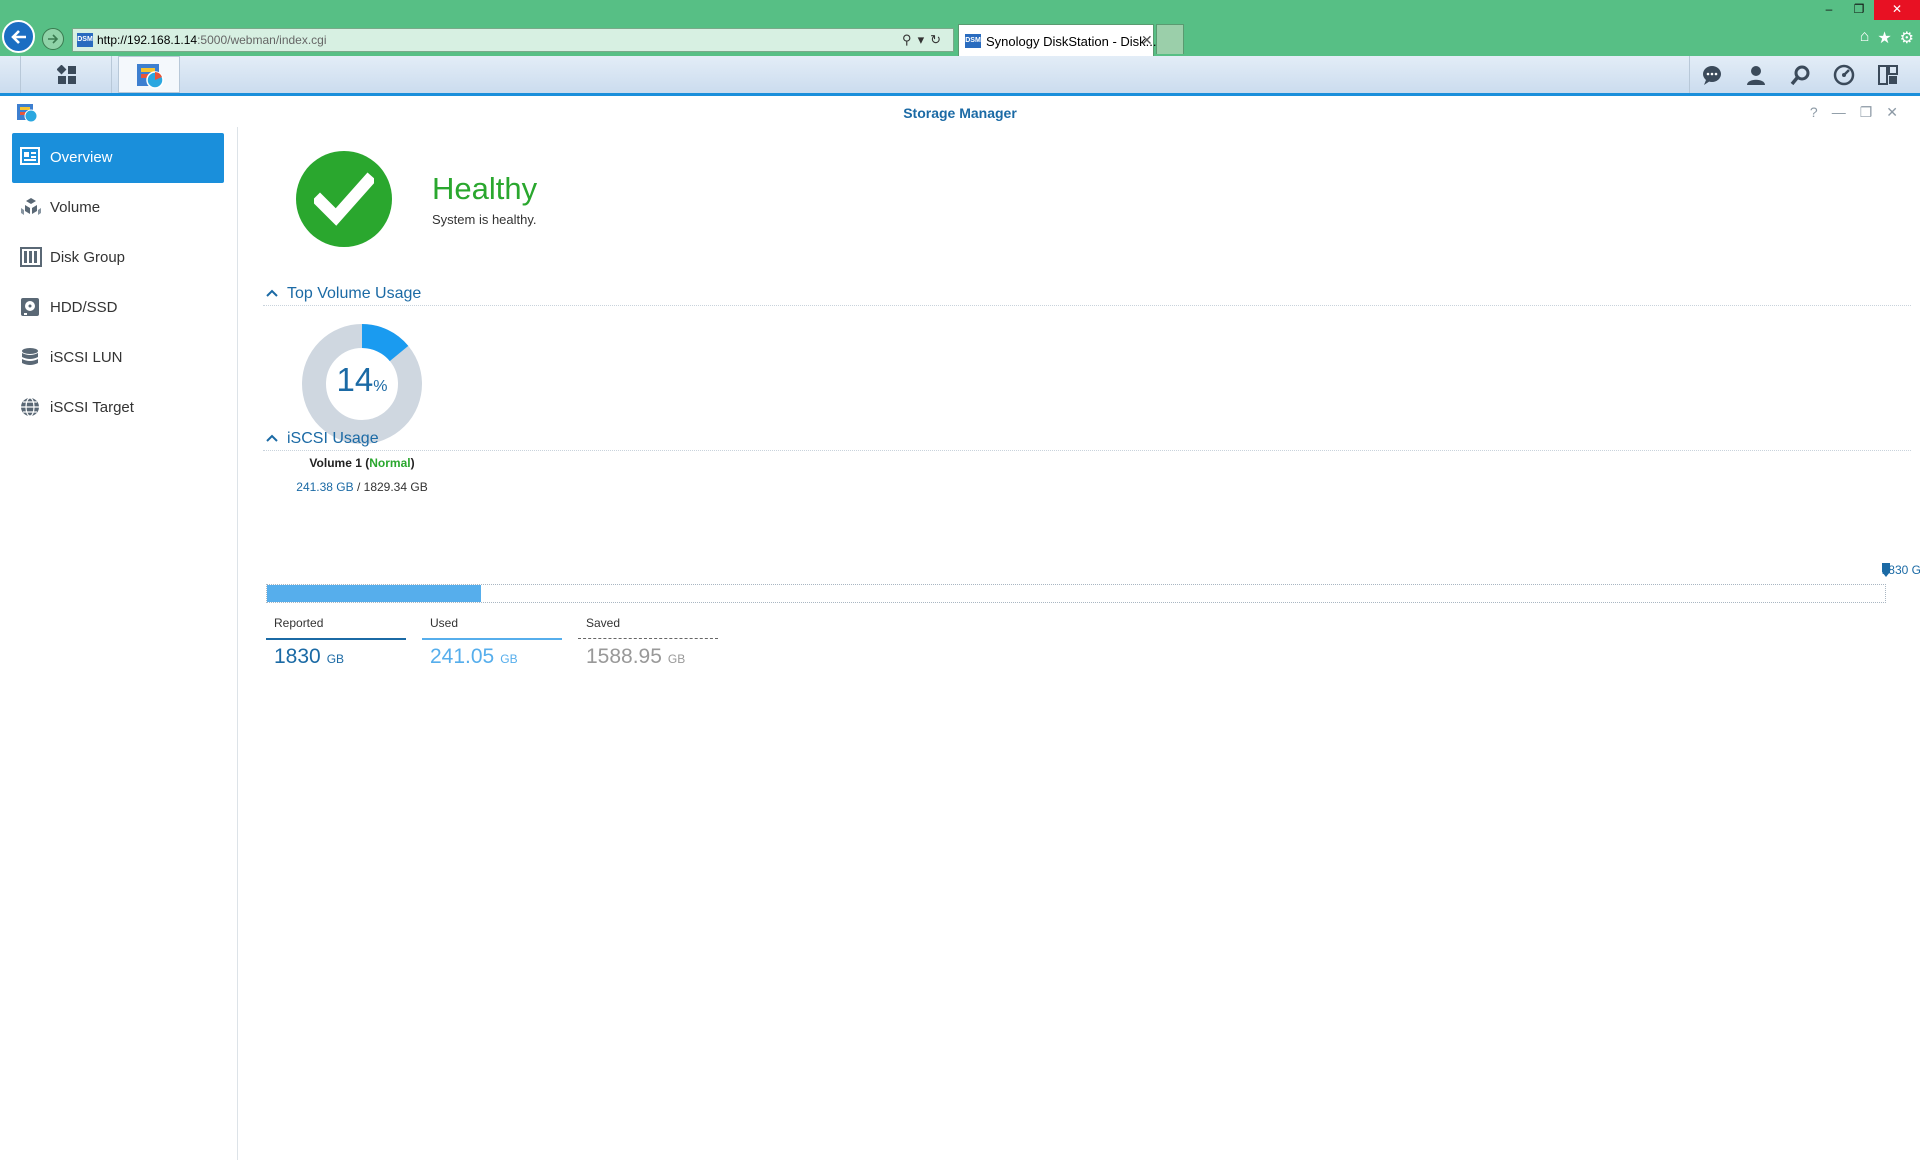 The width and height of the screenshot is (1920, 1160). I want to click on volume-total: 1829.34 GB, so click(395, 487).